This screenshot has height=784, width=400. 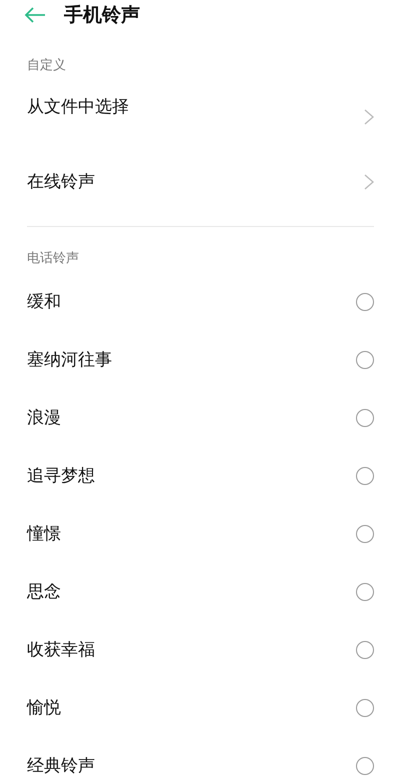 What do you see at coordinates (53, 258) in the screenshot?
I see `section-label: 电话铃声` at bounding box center [53, 258].